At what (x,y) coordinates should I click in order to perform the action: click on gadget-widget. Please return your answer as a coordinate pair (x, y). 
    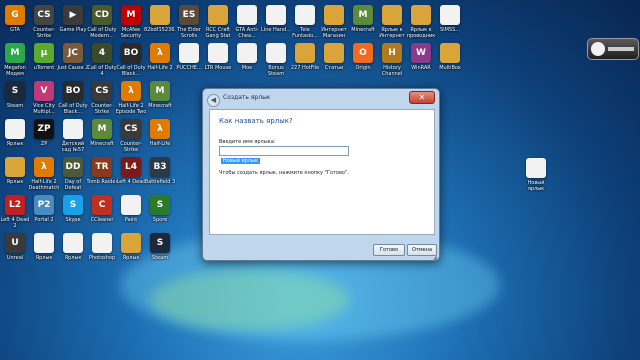
    Looking at the image, I should click on (613, 49).